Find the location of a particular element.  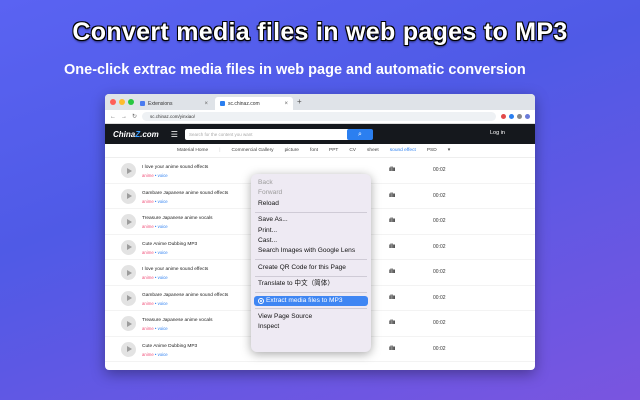

search-button: ⌕ is located at coordinates (360, 134).